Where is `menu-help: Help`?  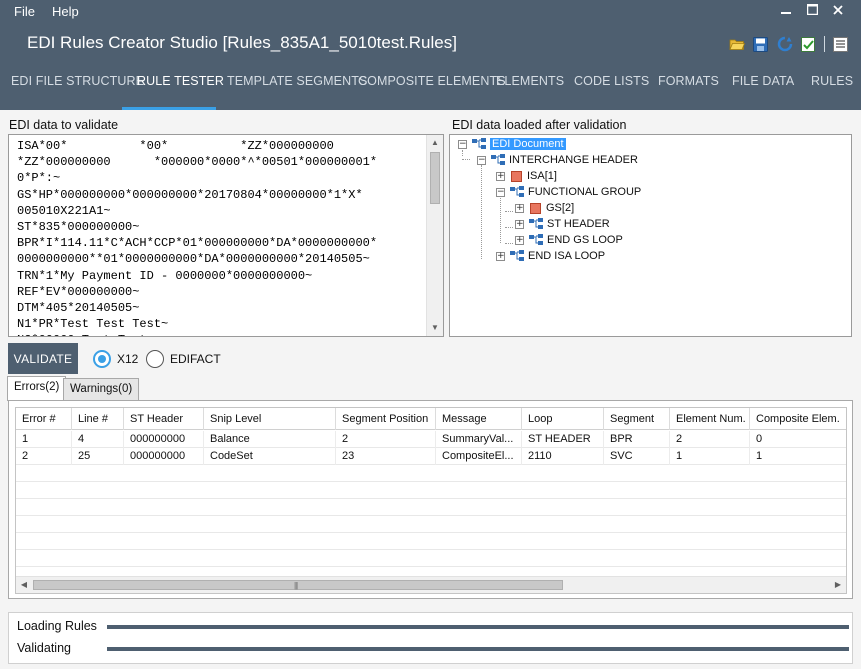 menu-help: Help is located at coordinates (65, 11).